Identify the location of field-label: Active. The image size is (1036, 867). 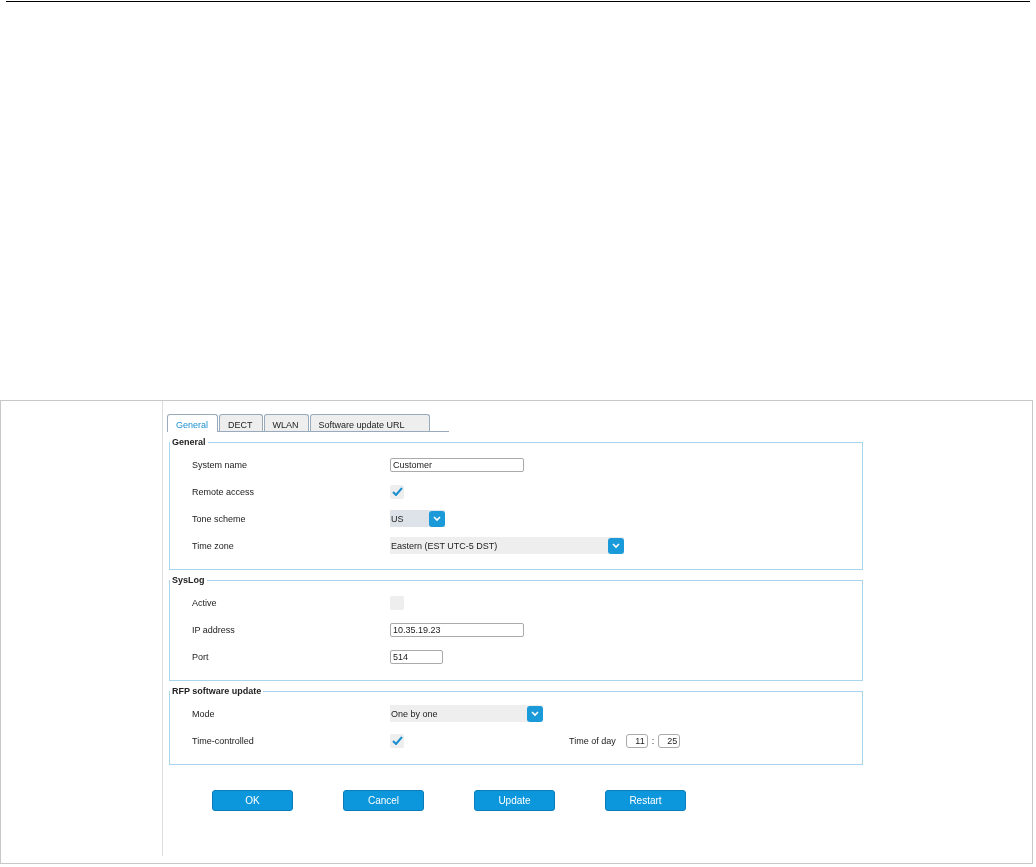
(205, 602).